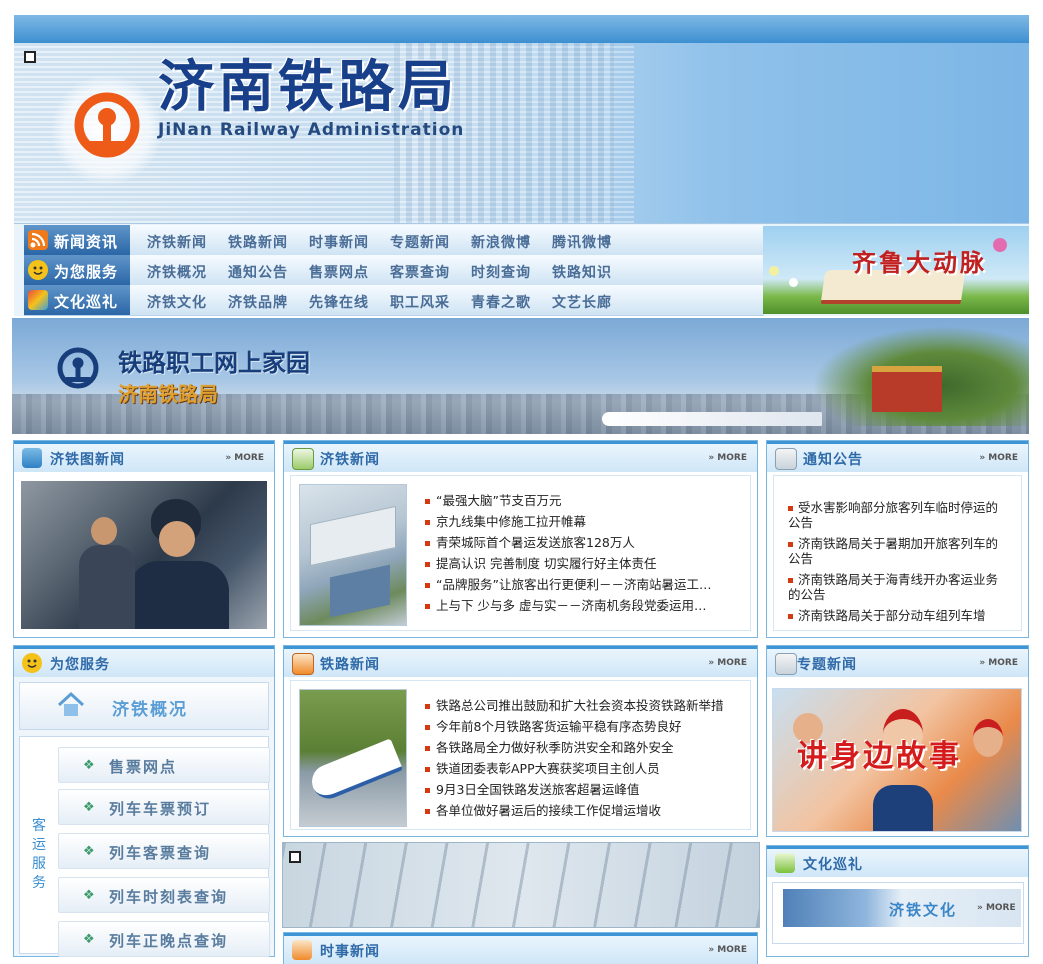 The height and width of the screenshot is (964, 1043). What do you see at coordinates (923, 910) in the screenshot?
I see `jitie-culture-label: 济铁文化` at bounding box center [923, 910].